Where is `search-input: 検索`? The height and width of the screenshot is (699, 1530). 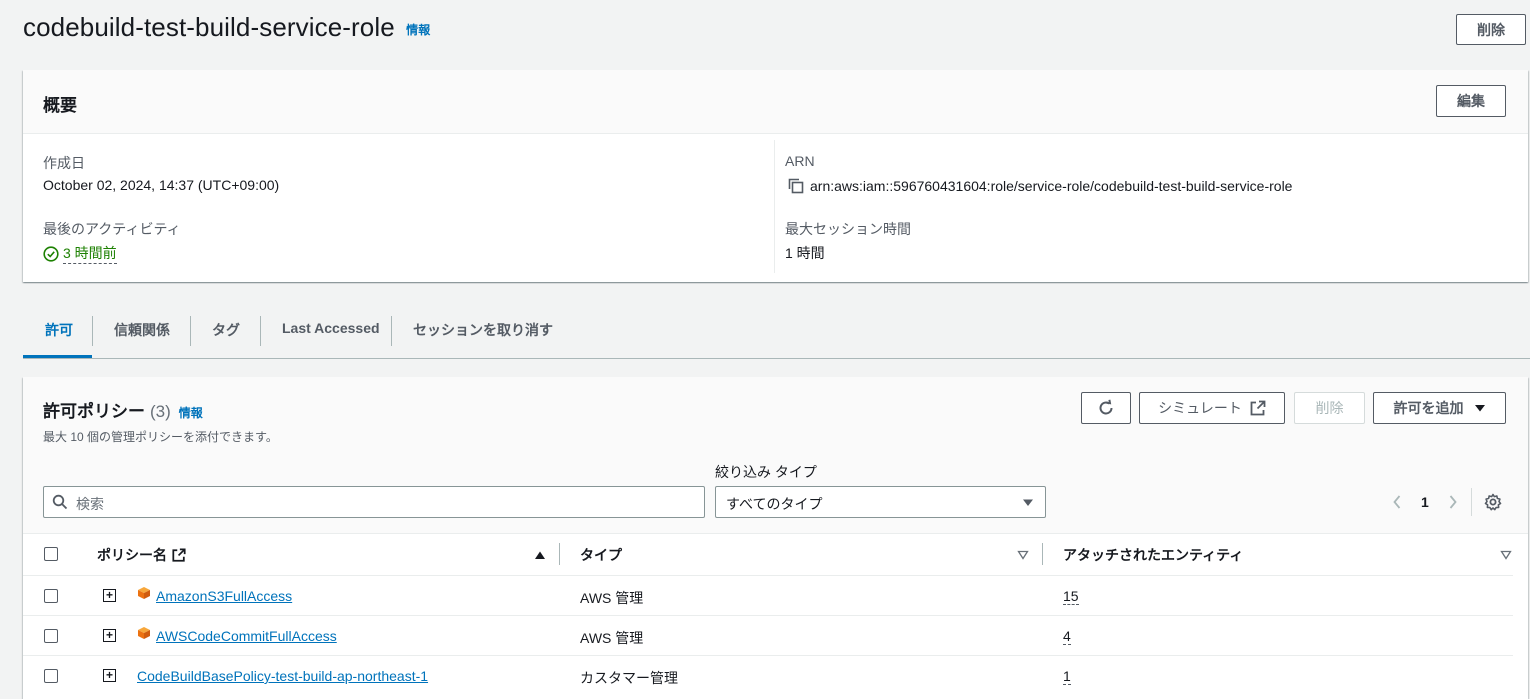
search-input: 検索 is located at coordinates (374, 502).